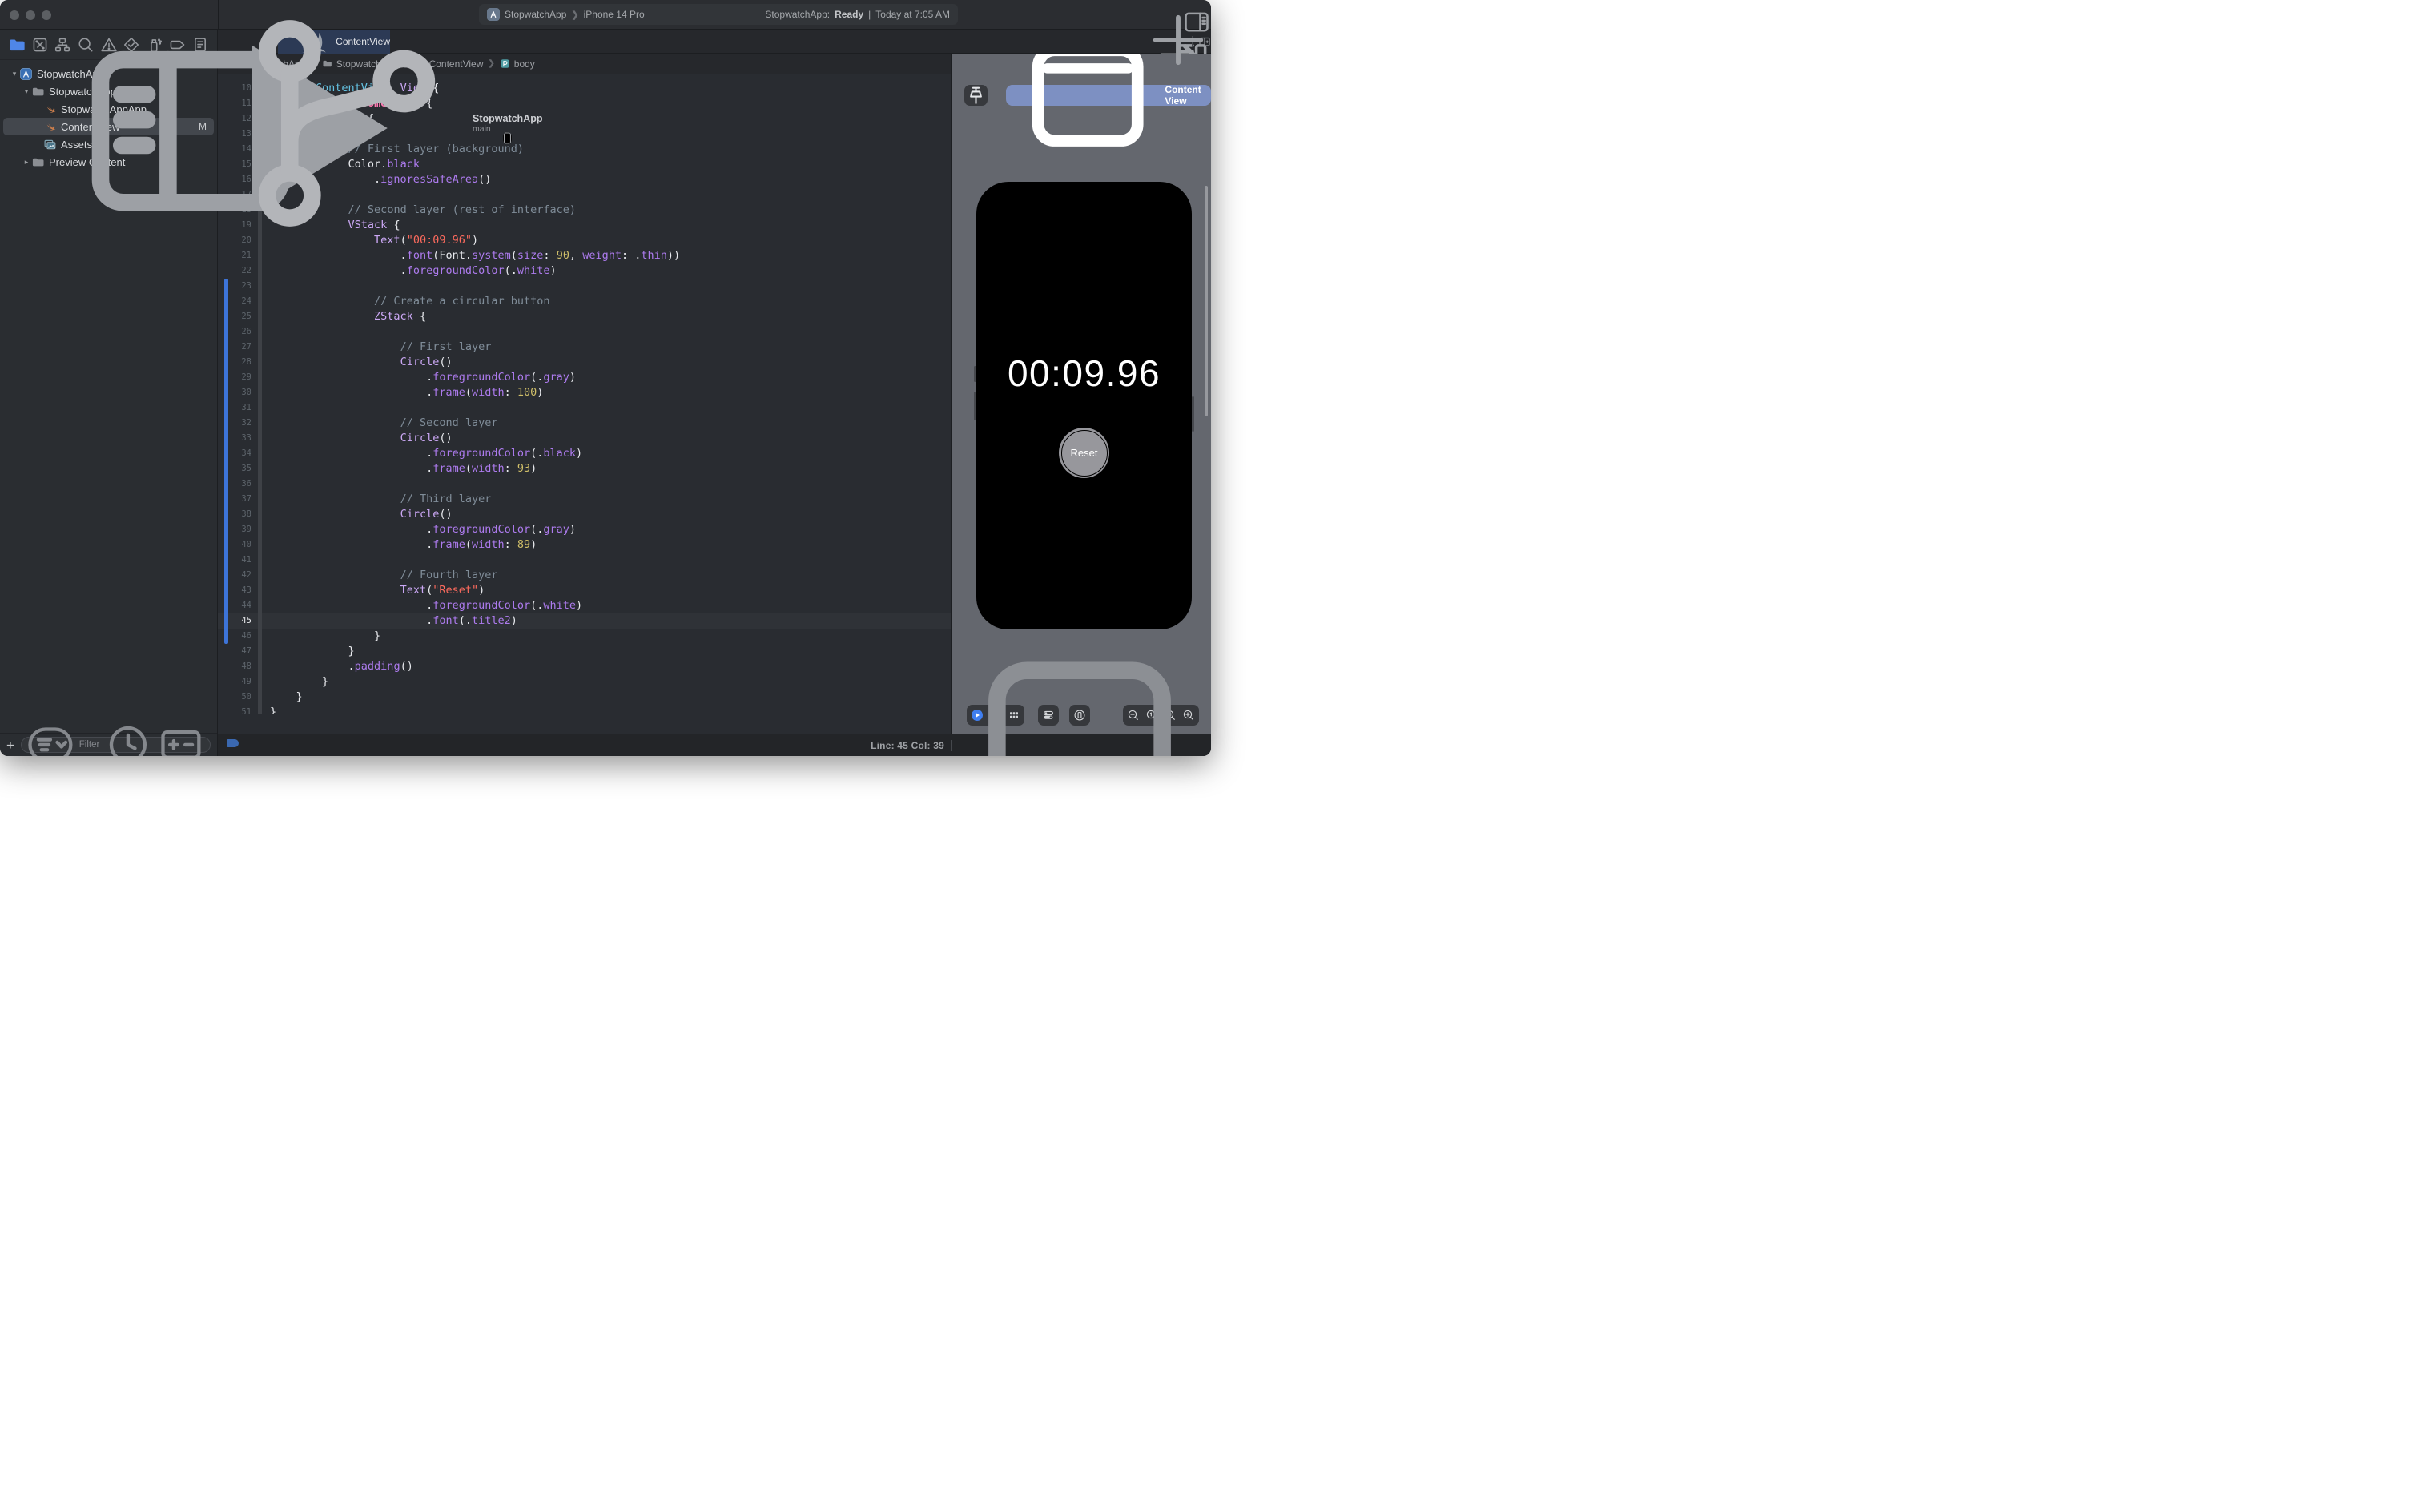 Image resolution: width=2422 pixels, height=1512 pixels. What do you see at coordinates (585, 697) in the screenshot?
I see `code-line: 50 }` at bounding box center [585, 697].